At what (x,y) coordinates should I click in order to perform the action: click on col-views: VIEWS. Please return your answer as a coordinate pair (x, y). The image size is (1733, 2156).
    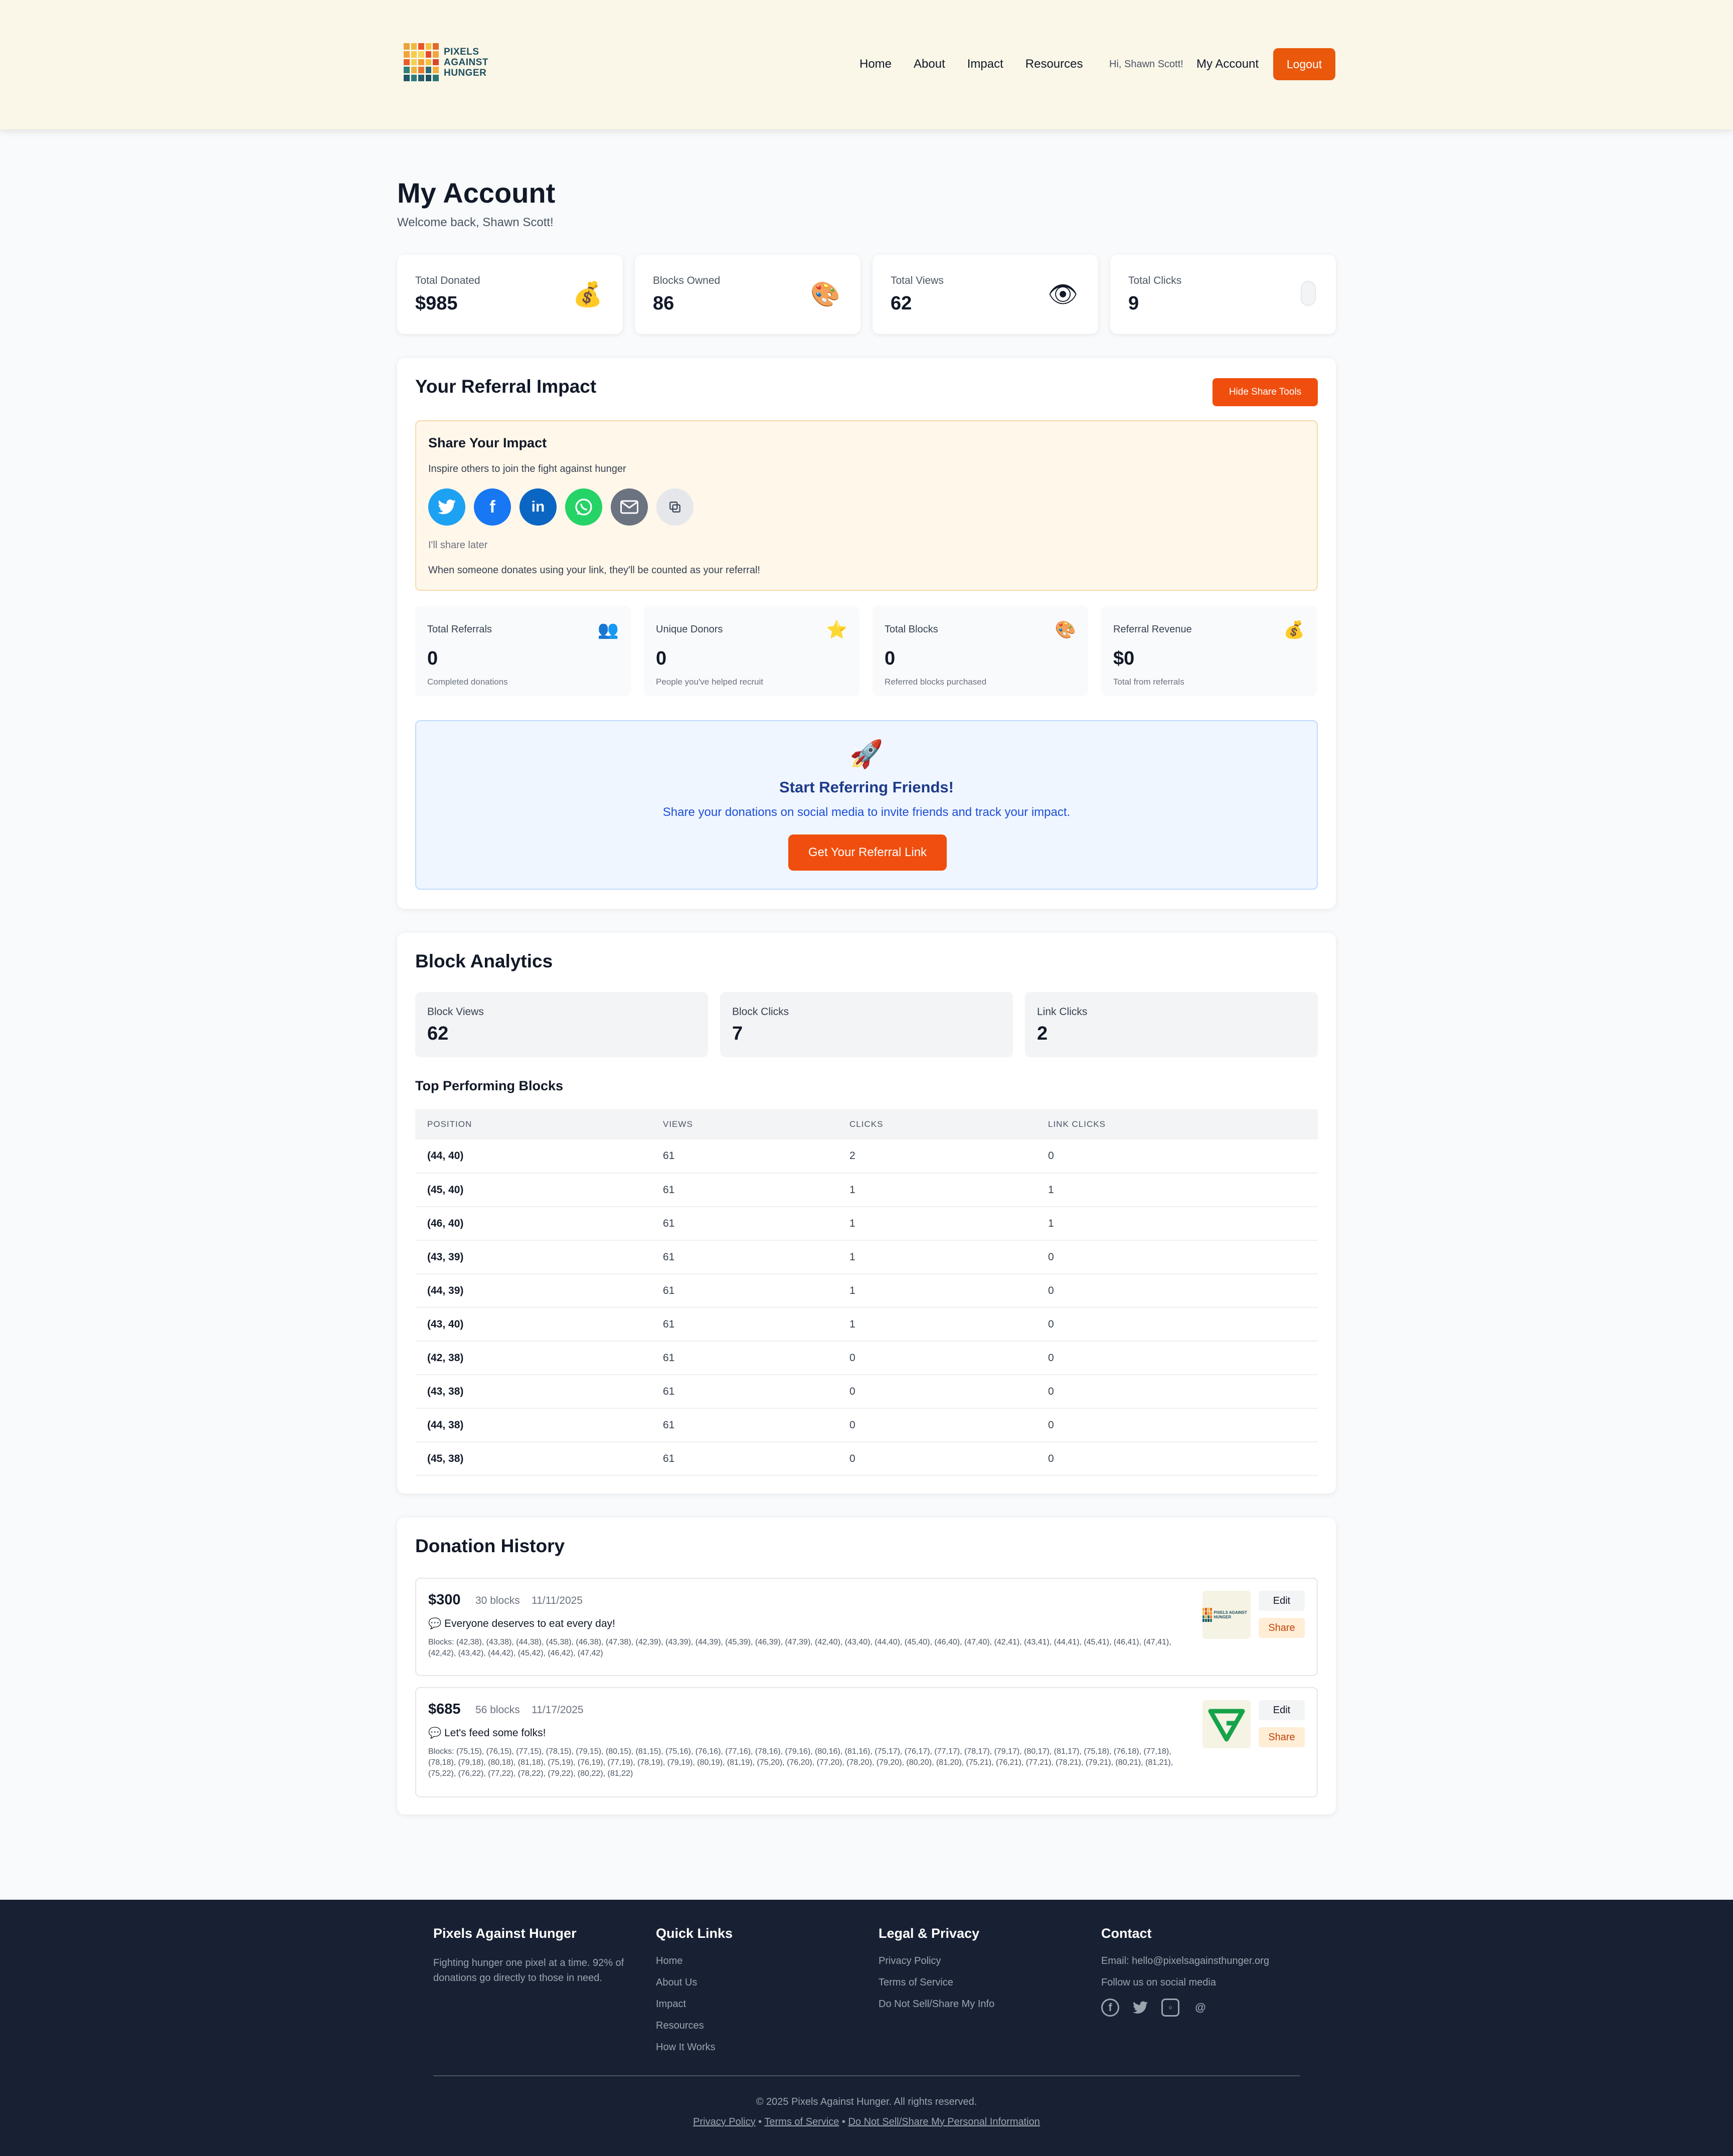
    Looking at the image, I should click on (744, 1124).